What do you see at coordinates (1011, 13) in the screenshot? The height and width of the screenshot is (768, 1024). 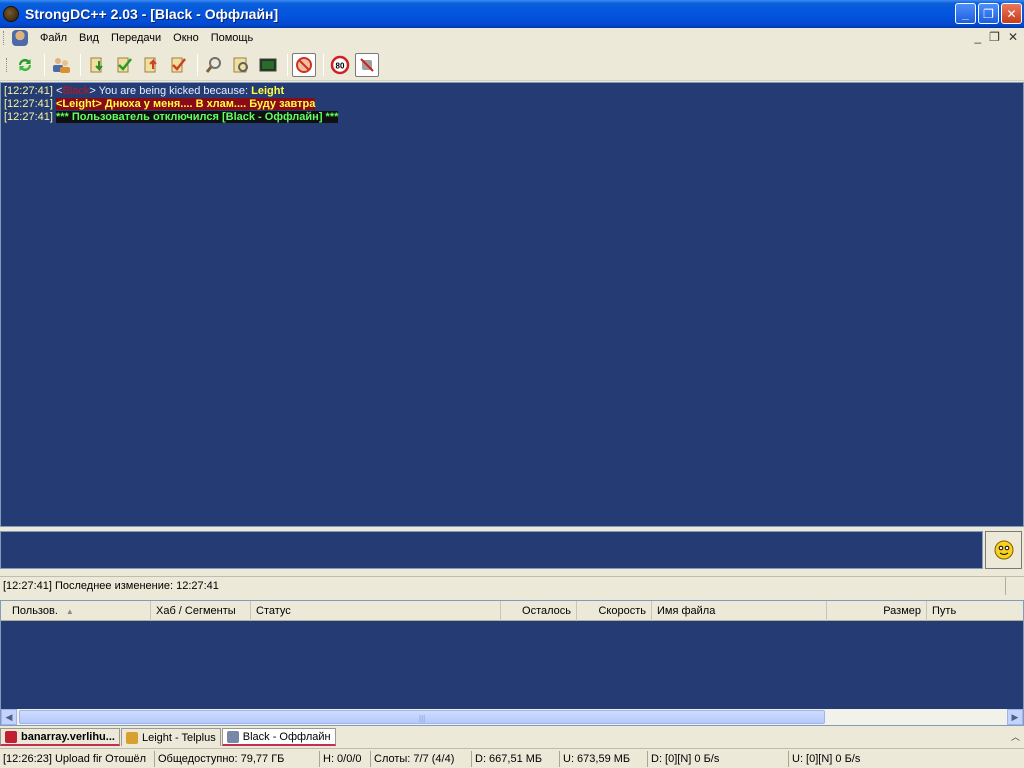 I see `close-button: ✕` at bounding box center [1011, 13].